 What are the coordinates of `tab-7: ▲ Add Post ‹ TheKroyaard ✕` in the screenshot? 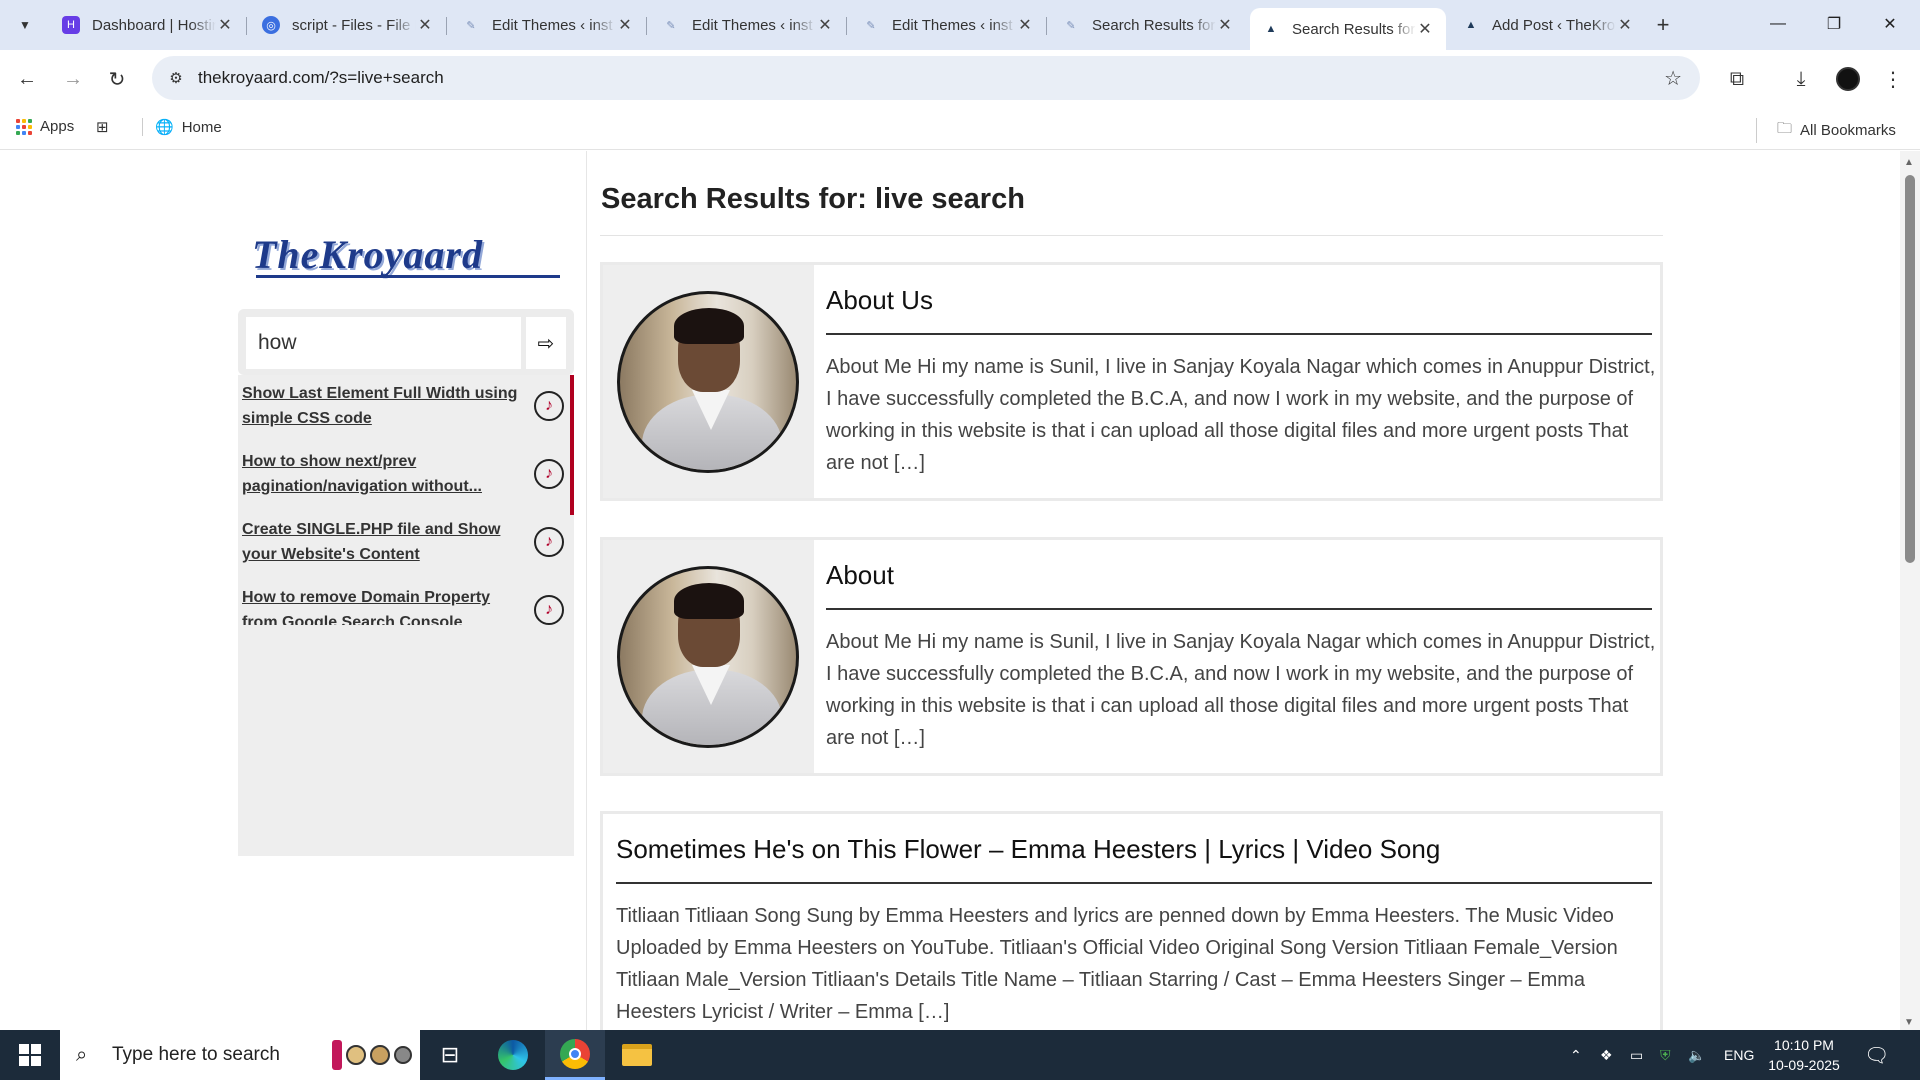 It's located at (1548, 25).